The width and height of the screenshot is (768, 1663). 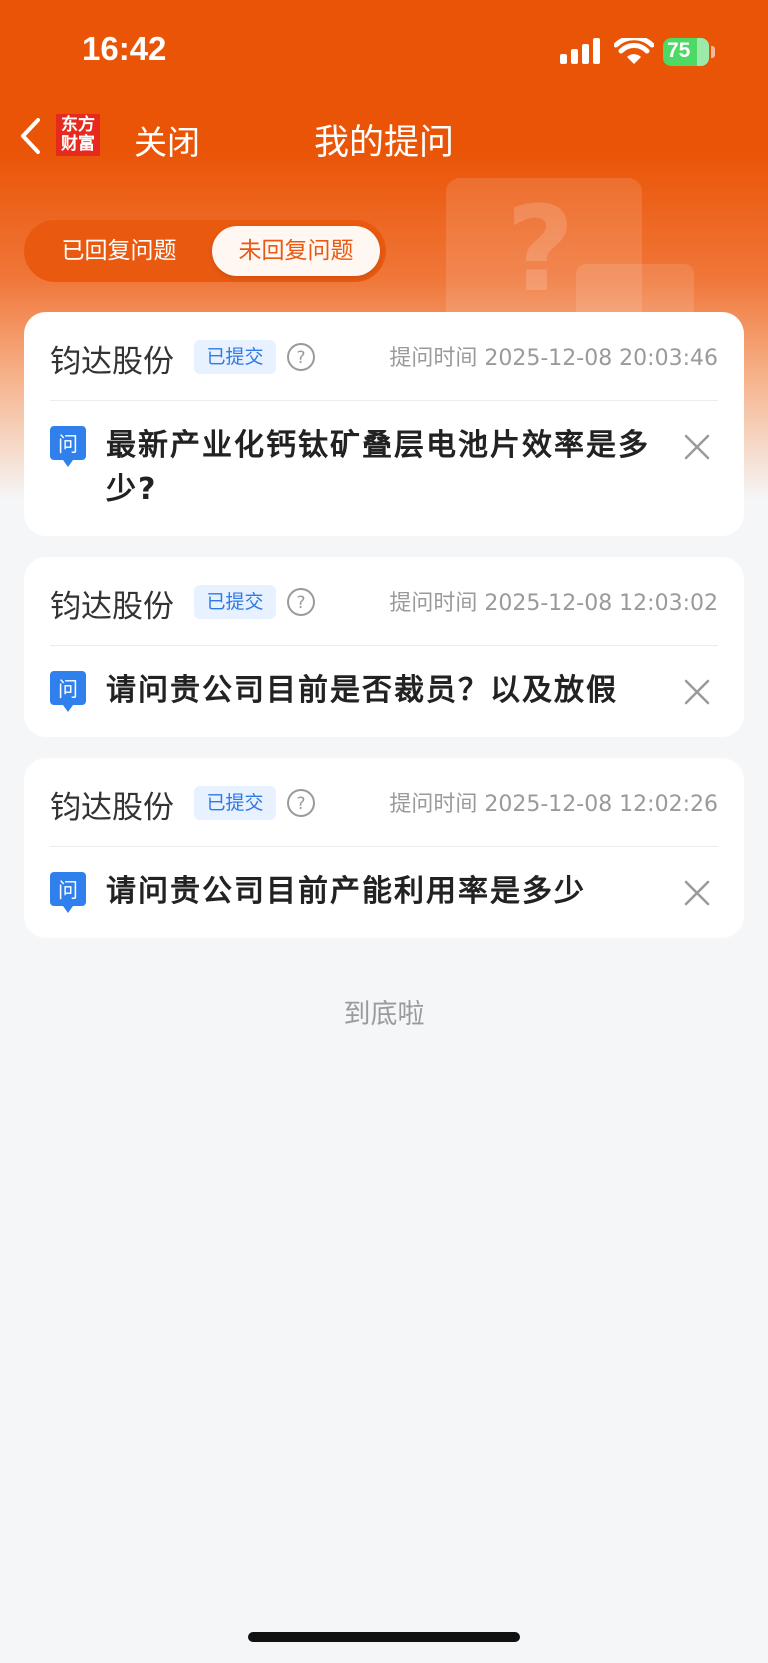 What do you see at coordinates (634, 51) in the screenshot?
I see `wifi-icon` at bounding box center [634, 51].